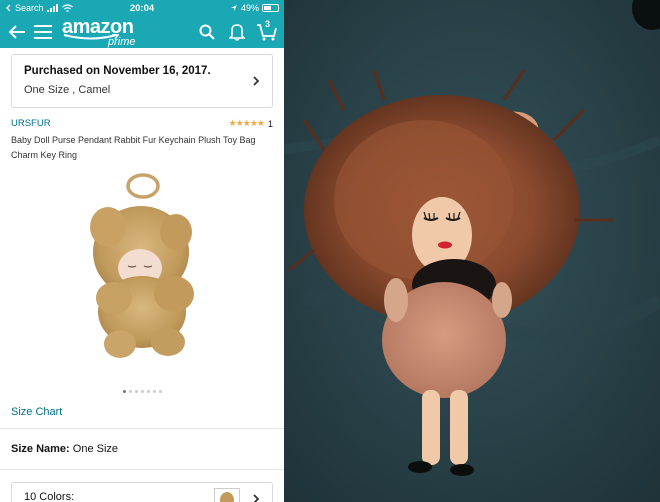  I want to click on brand-row: URSFUR ★★★★★ 1, so click(142, 123).